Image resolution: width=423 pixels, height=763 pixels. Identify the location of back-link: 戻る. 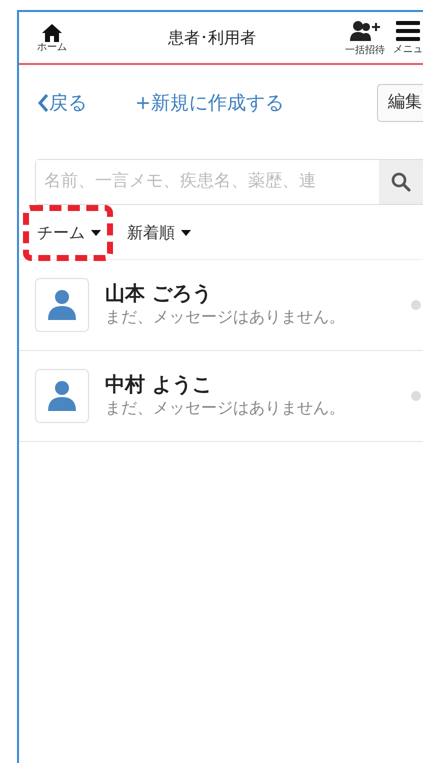
(62, 103).